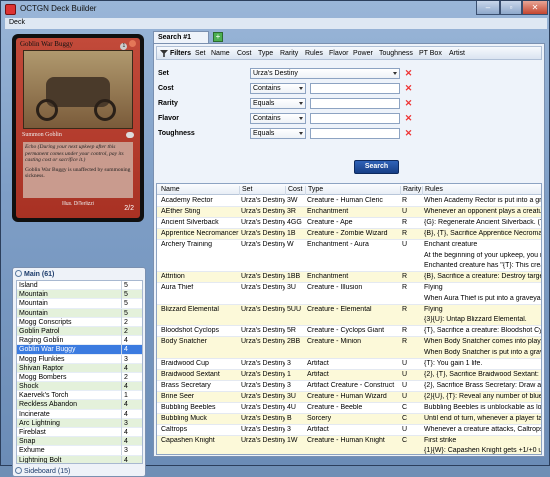 Image resolution: width=550 pixels, height=477 pixels. Describe the element at coordinates (411, 190) in the screenshot. I see `column-header-rarity: Rarity` at that location.